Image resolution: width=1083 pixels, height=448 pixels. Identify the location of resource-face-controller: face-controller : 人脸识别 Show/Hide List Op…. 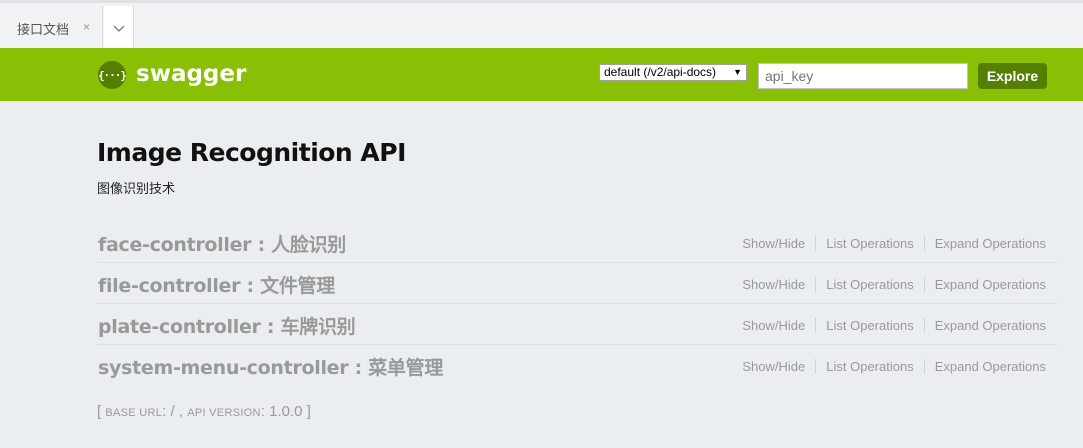
(577, 242).